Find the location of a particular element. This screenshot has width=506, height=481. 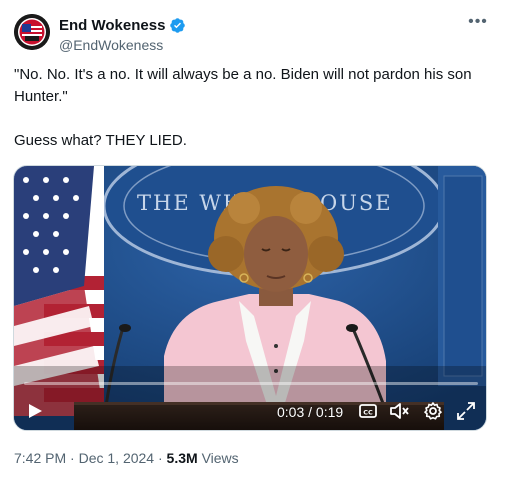

author-name-row: End Wokeness is located at coordinates (122, 25).